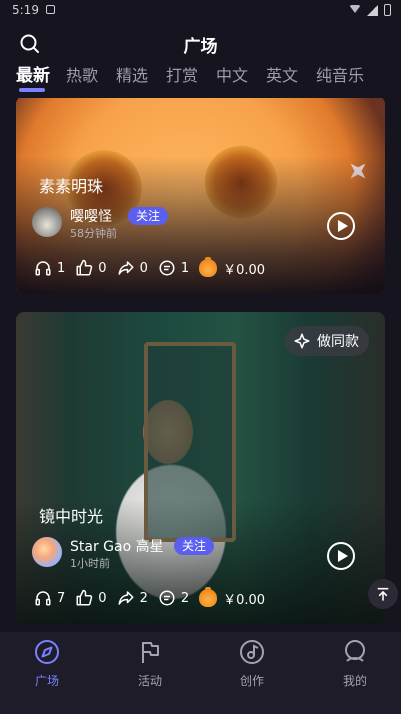 This screenshot has height=714, width=401. I want to click on shares-stat: 2, so click(132, 598).